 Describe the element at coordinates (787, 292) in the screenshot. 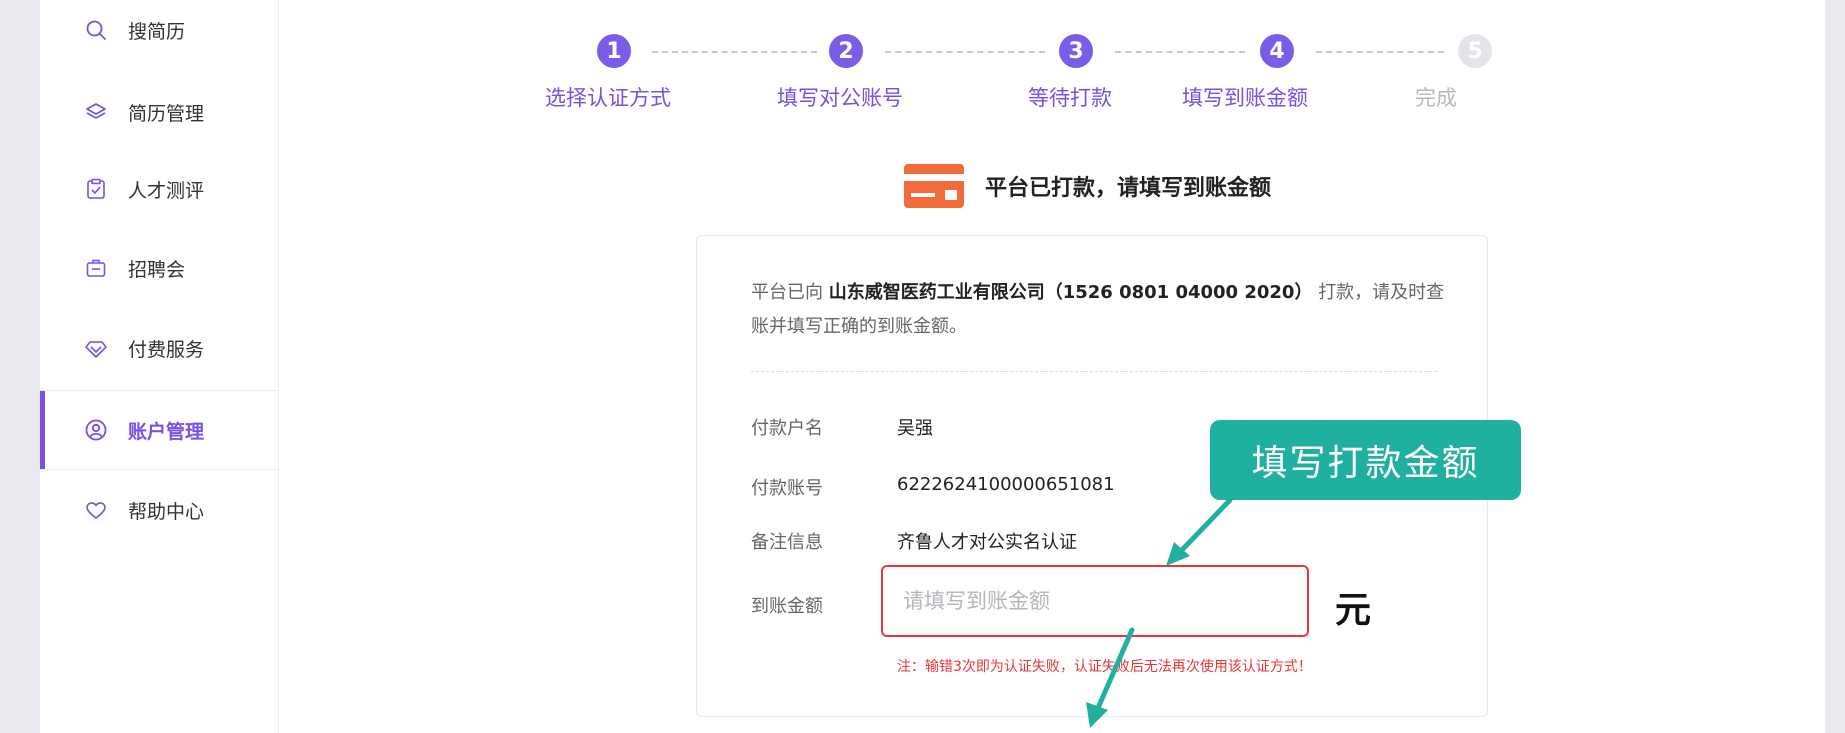

I see `notice-prefix: 平台已向` at that location.